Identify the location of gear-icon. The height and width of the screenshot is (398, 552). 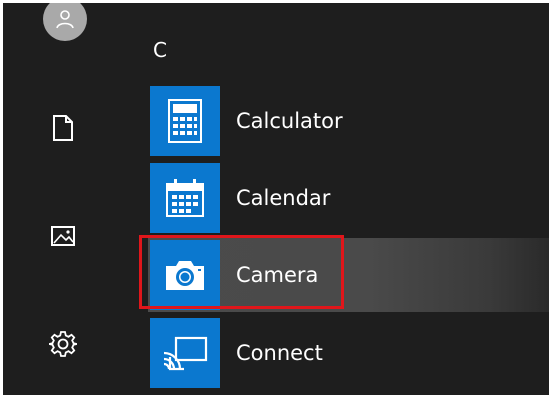
(63, 344).